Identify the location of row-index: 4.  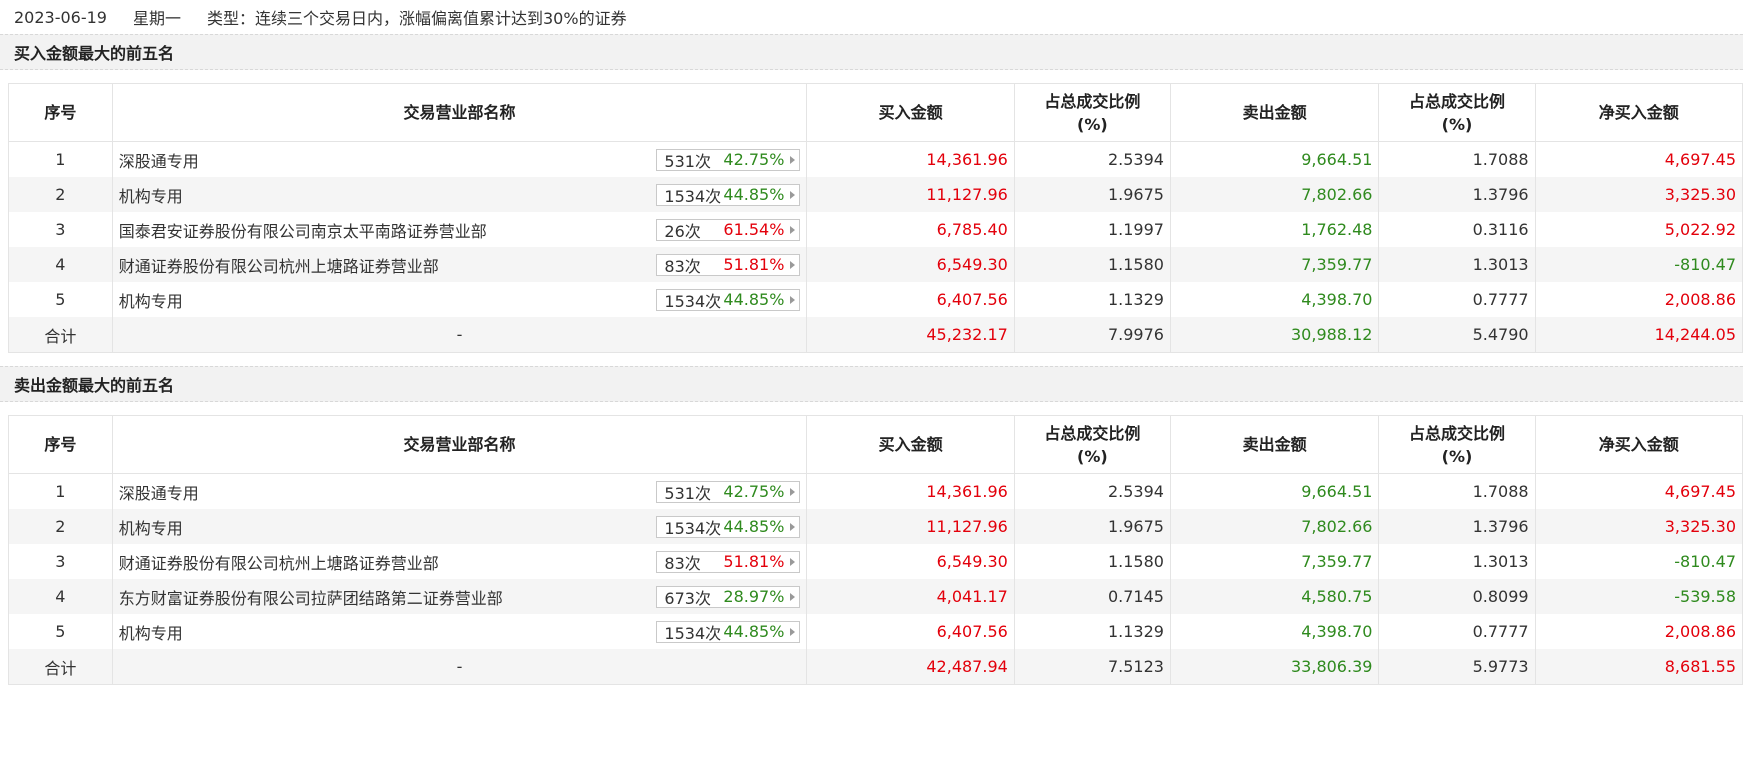
(60, 596).